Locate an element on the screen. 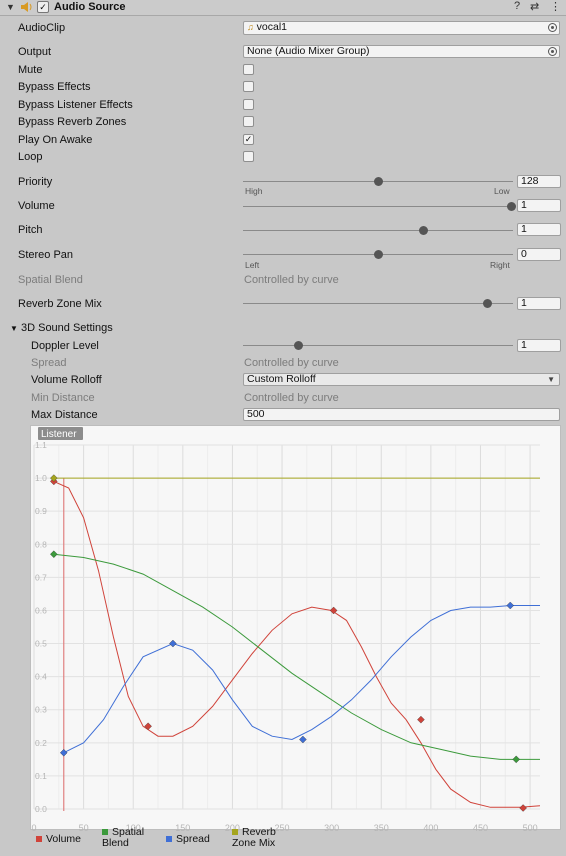 The height and width of the screenshot is (856, 566). volume-rolloff-label: Volume Rolloff is located at coordinates (66, 380).